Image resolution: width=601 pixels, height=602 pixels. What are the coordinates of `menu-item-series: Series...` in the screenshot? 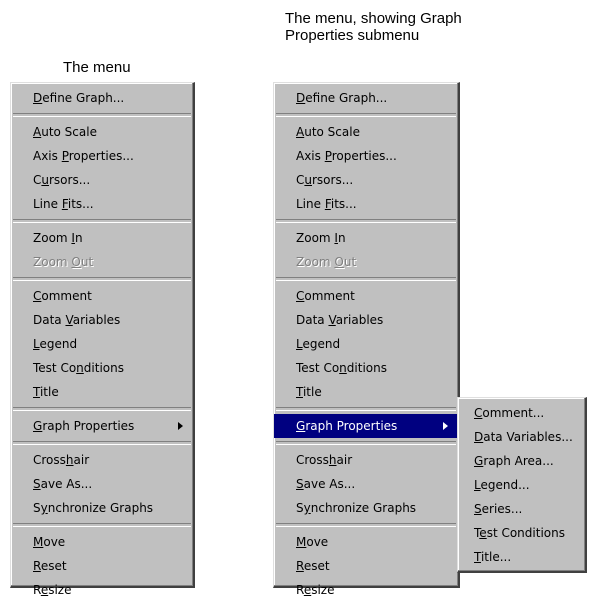 It's located at (521, 509).